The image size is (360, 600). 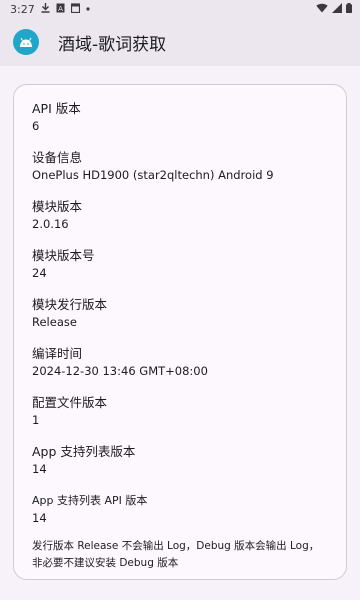 I want to click on app-list-api-item: App 支持列表 API 版本 14, so click(x=180, y=509).